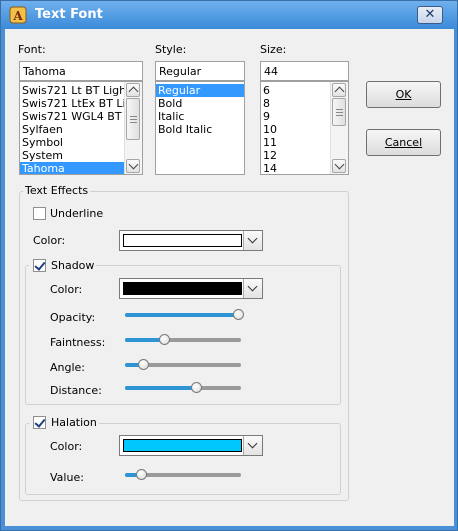 This screenshot has height=531, width=458. Describe the element at coordinates (296, 90) in the screenshot. I see `size-list-item: 6` at that location.